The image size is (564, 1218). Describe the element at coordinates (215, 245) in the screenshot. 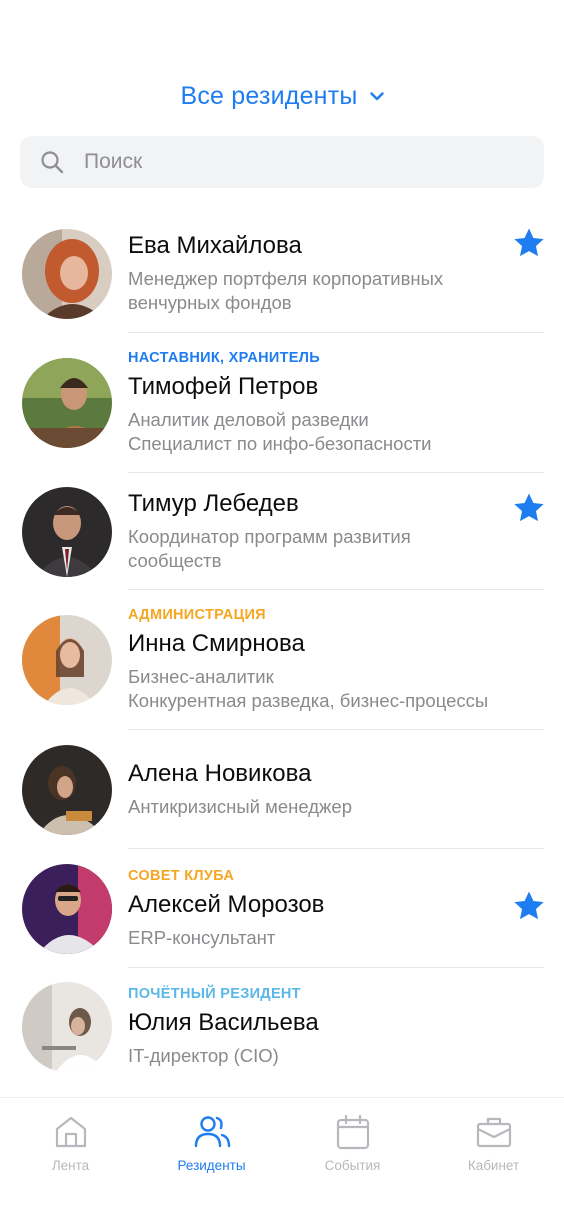

I see `resident-name: Ева Михайлова` at that location.